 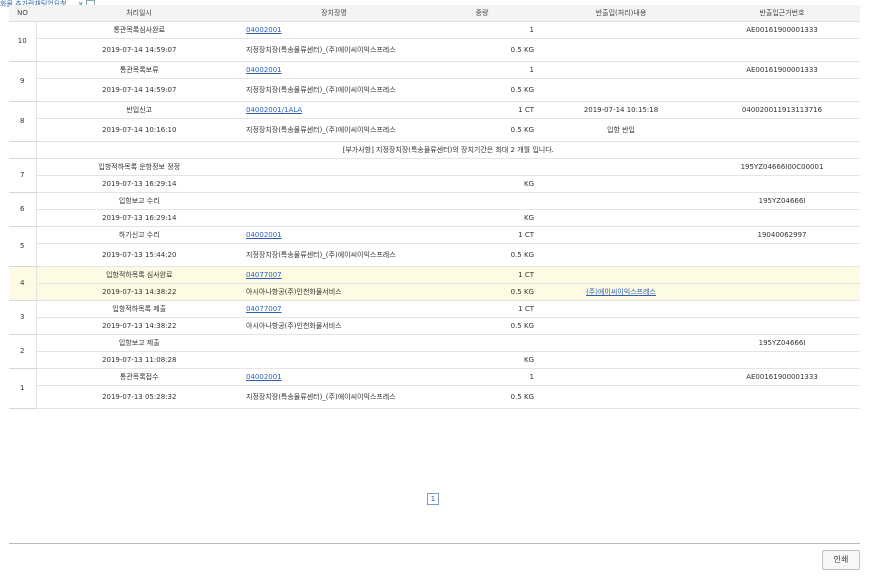 I want to click on datetime-cell: 2019-07-13 05:28:32, so click(x=139, y=397).